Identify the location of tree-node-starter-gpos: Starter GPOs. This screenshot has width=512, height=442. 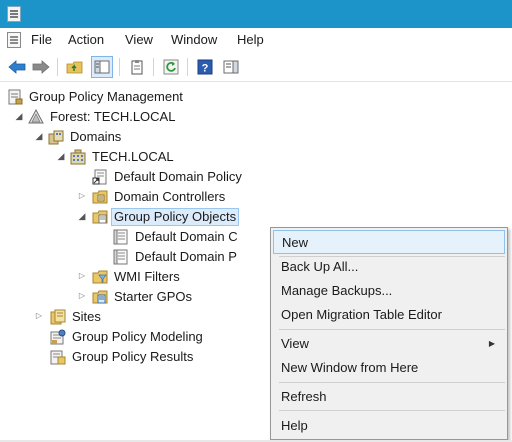
(143, 297).